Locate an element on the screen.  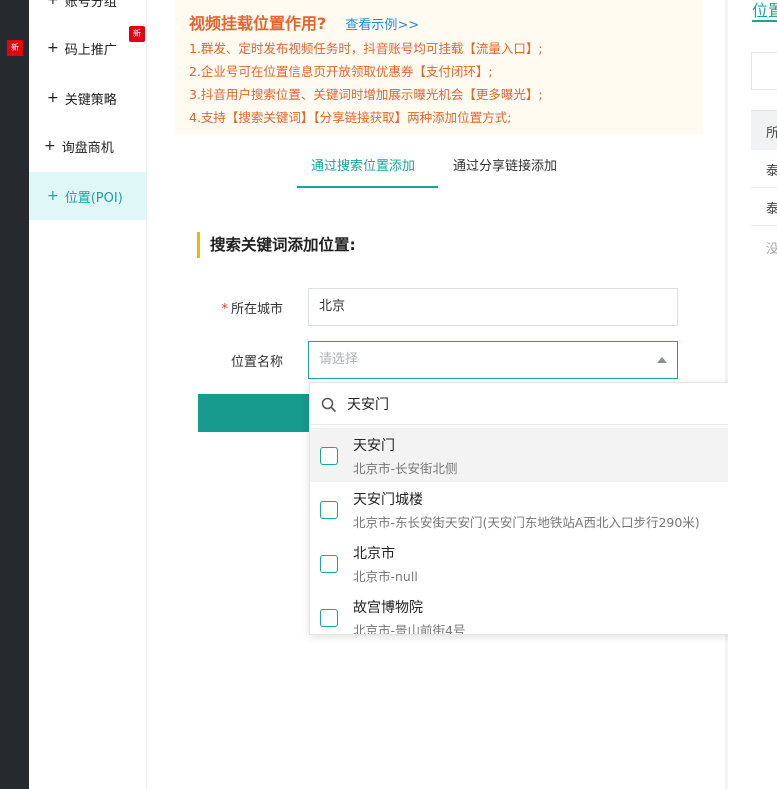
table-header-cell: 所 is located at coordinates (771, 133).